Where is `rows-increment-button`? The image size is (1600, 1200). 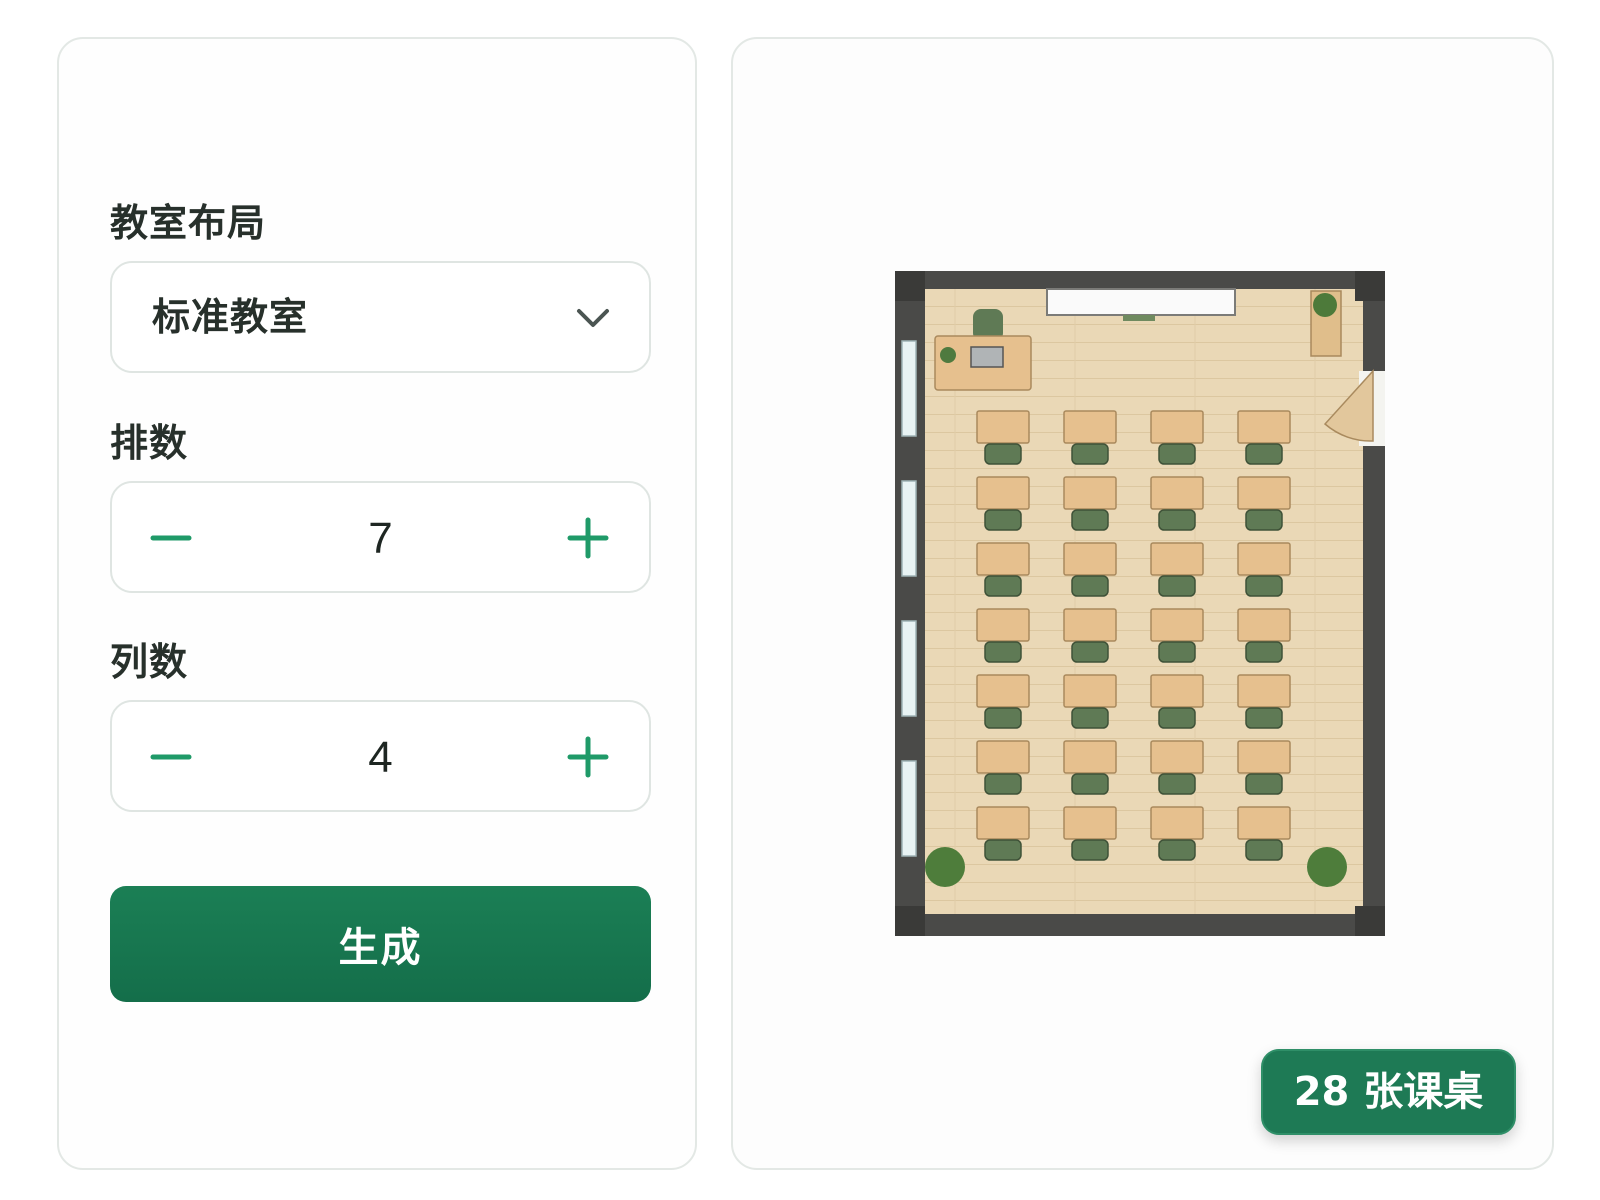
rows-increment-button is located at coordinates (588, 538).